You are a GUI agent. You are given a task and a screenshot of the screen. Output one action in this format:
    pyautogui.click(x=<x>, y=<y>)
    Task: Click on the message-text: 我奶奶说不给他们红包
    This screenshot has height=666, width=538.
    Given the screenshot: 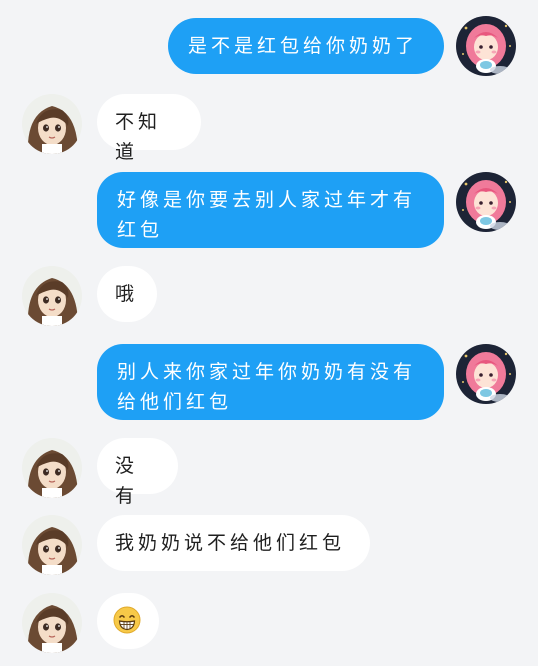 What is the action you would take?
    pyautogui.click(x=230, y=543)
    